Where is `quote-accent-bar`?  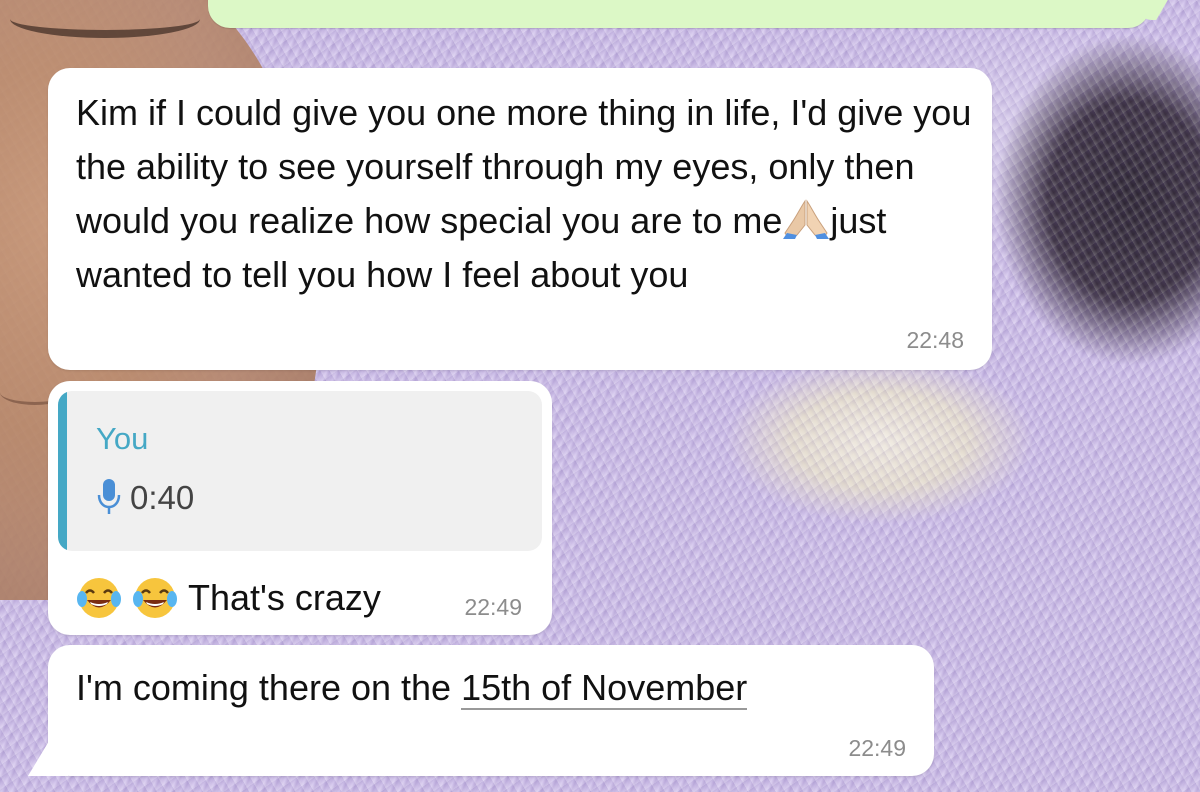 quote-accent-bar is located at coordinates (62, 471).